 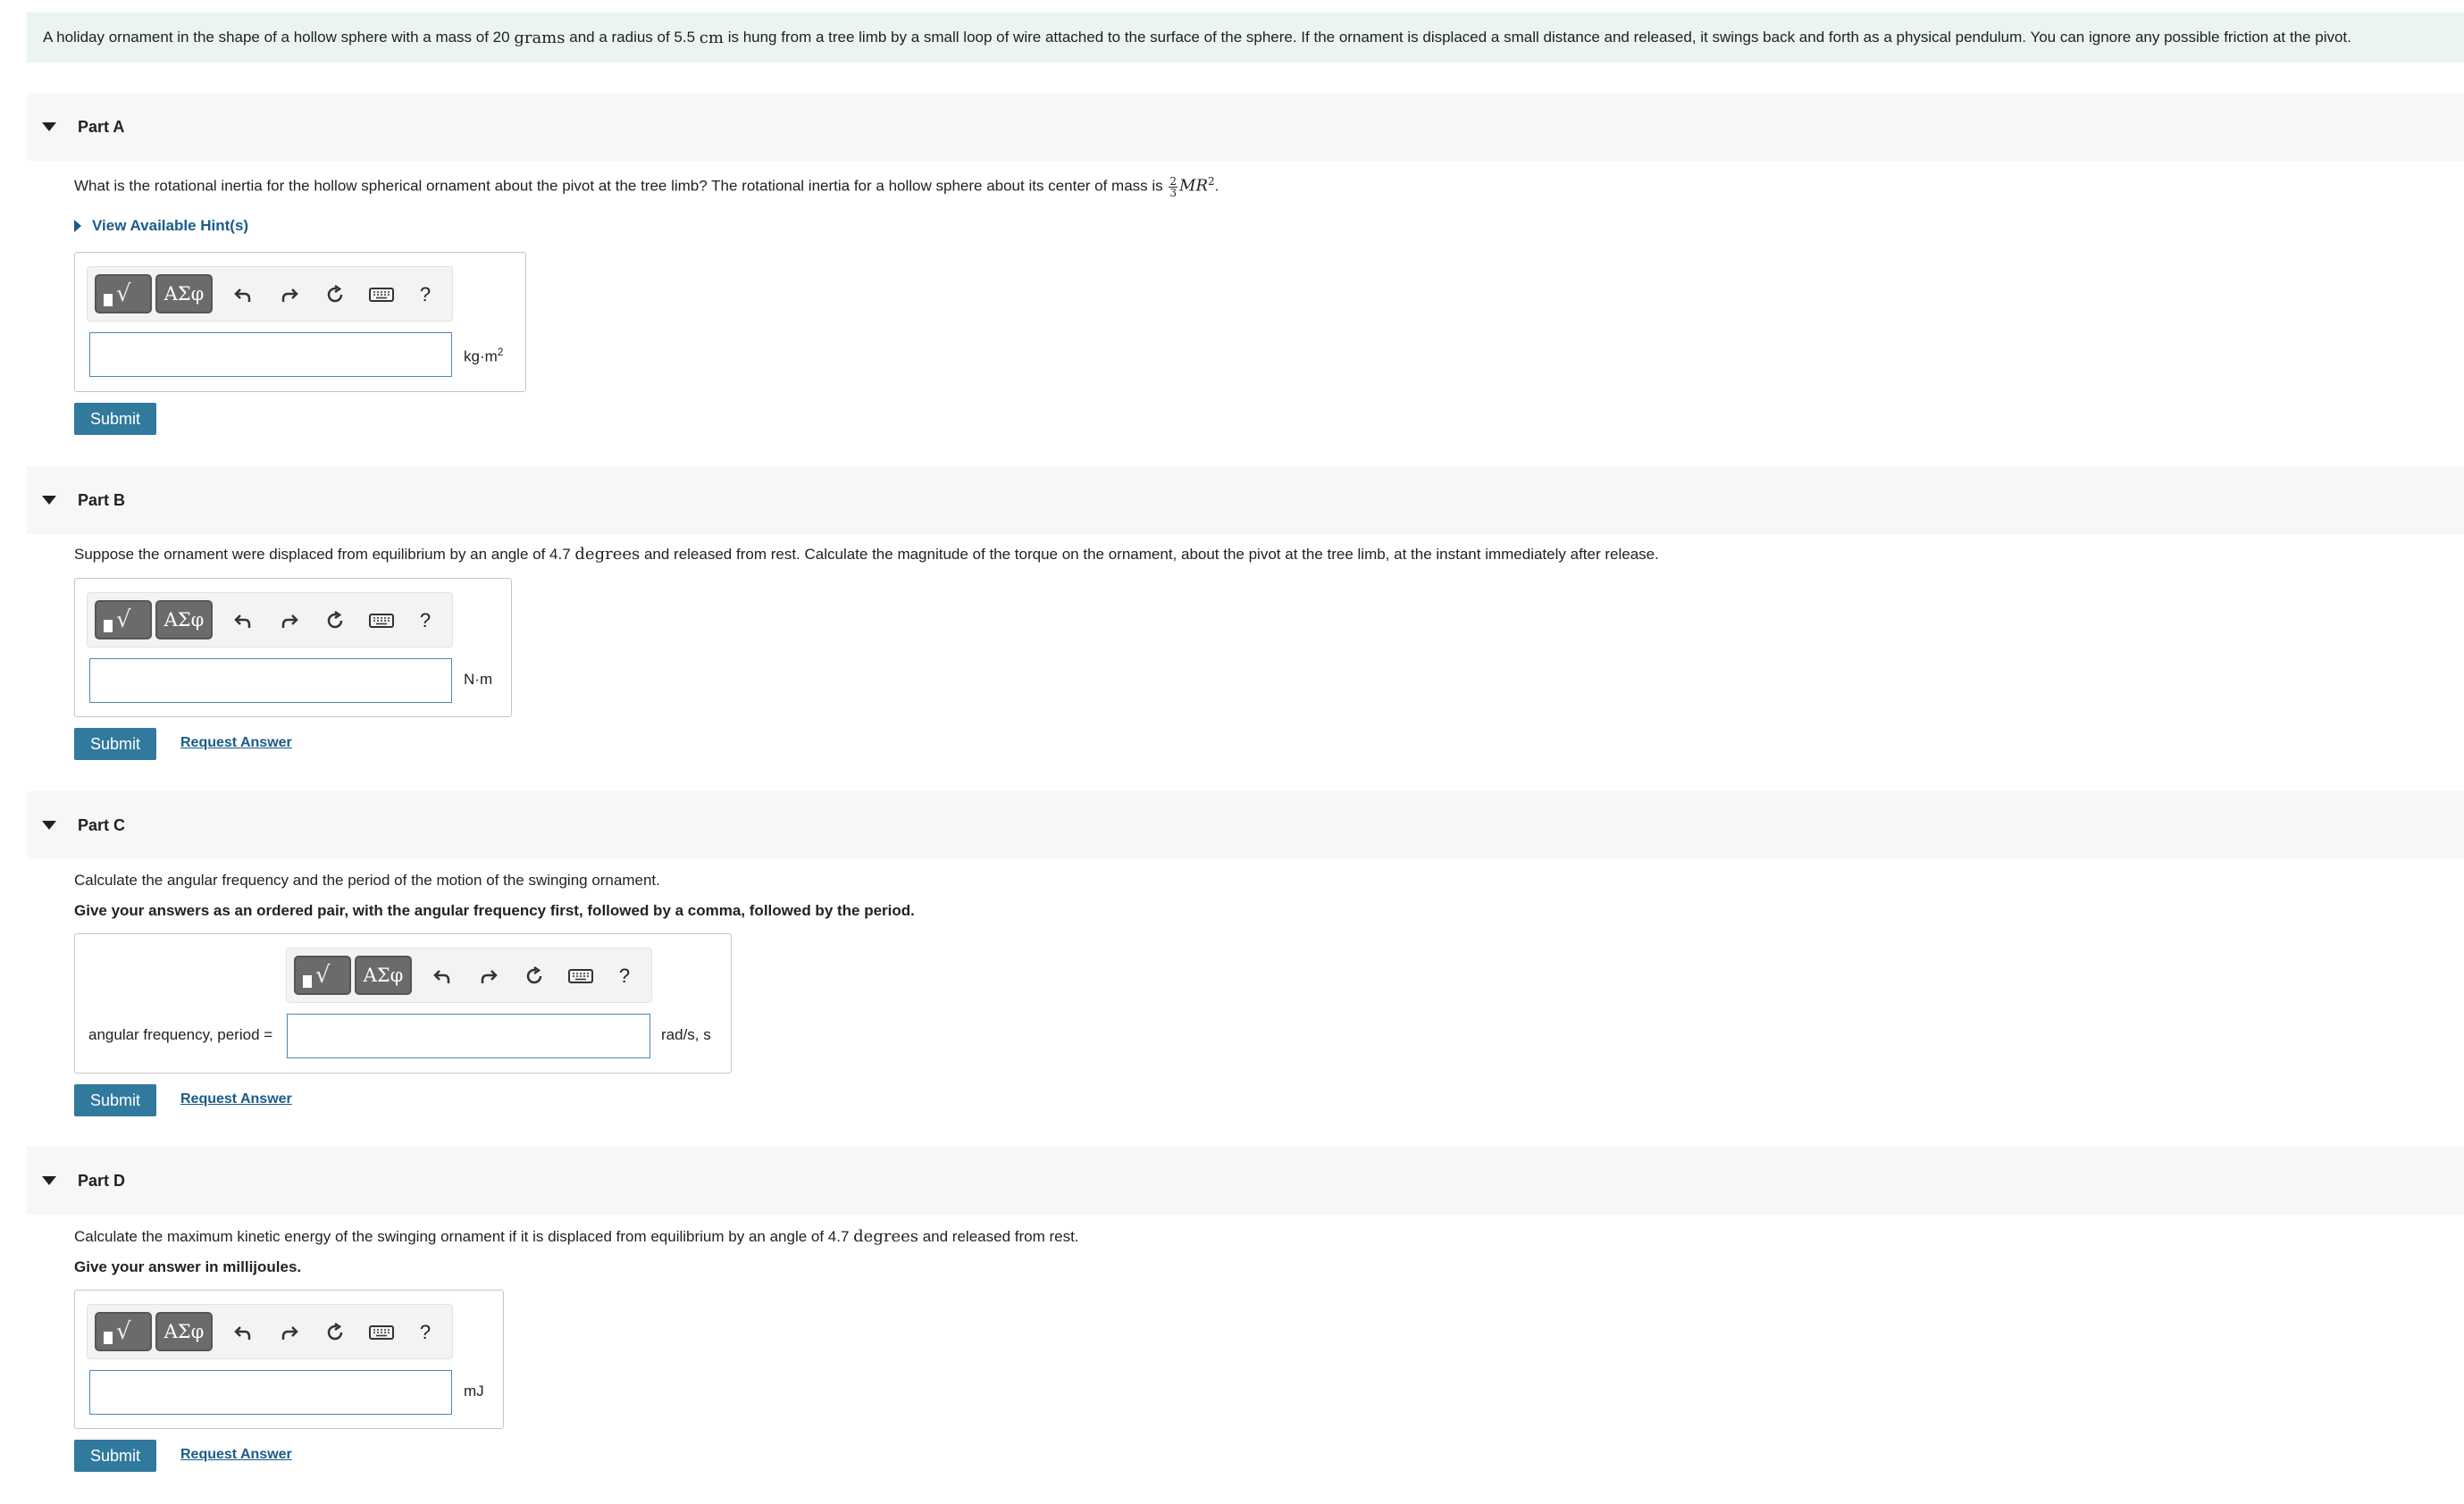 I want to click on part-b-submit-button: Submit, so click(x=115, y=744).